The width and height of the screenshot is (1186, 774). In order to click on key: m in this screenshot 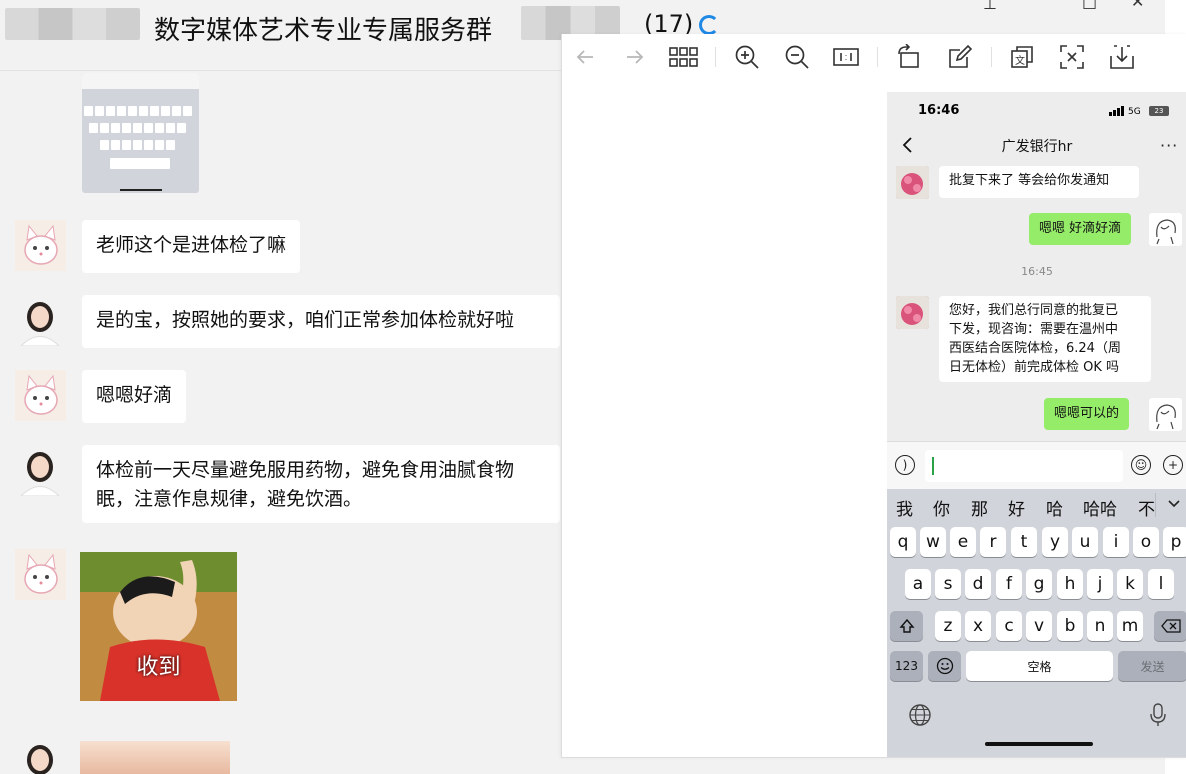, I will do `click(1130, 626)`.